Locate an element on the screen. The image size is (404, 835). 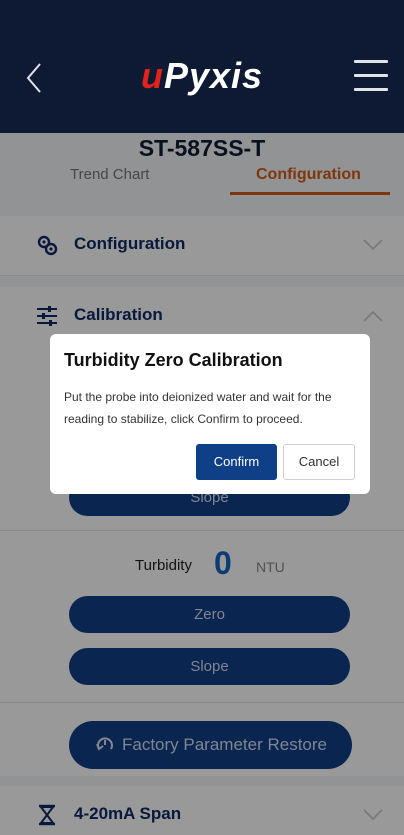
dialog-title: Turbidity Zero Calibration is located at coordinates (173, 360).